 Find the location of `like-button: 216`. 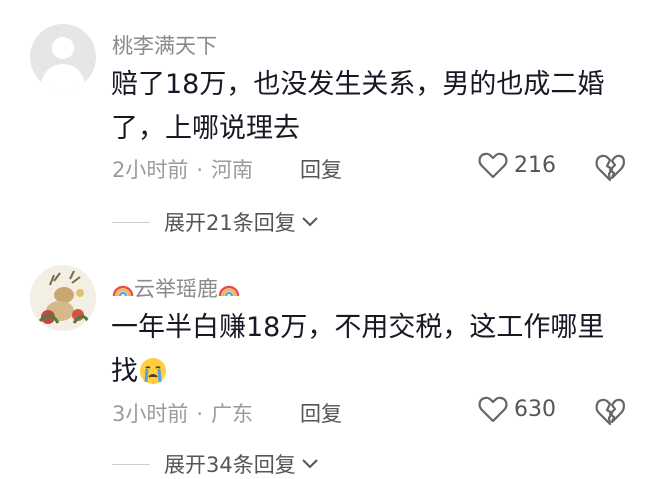

like-button: 216 is located at coordinates (517, 165).